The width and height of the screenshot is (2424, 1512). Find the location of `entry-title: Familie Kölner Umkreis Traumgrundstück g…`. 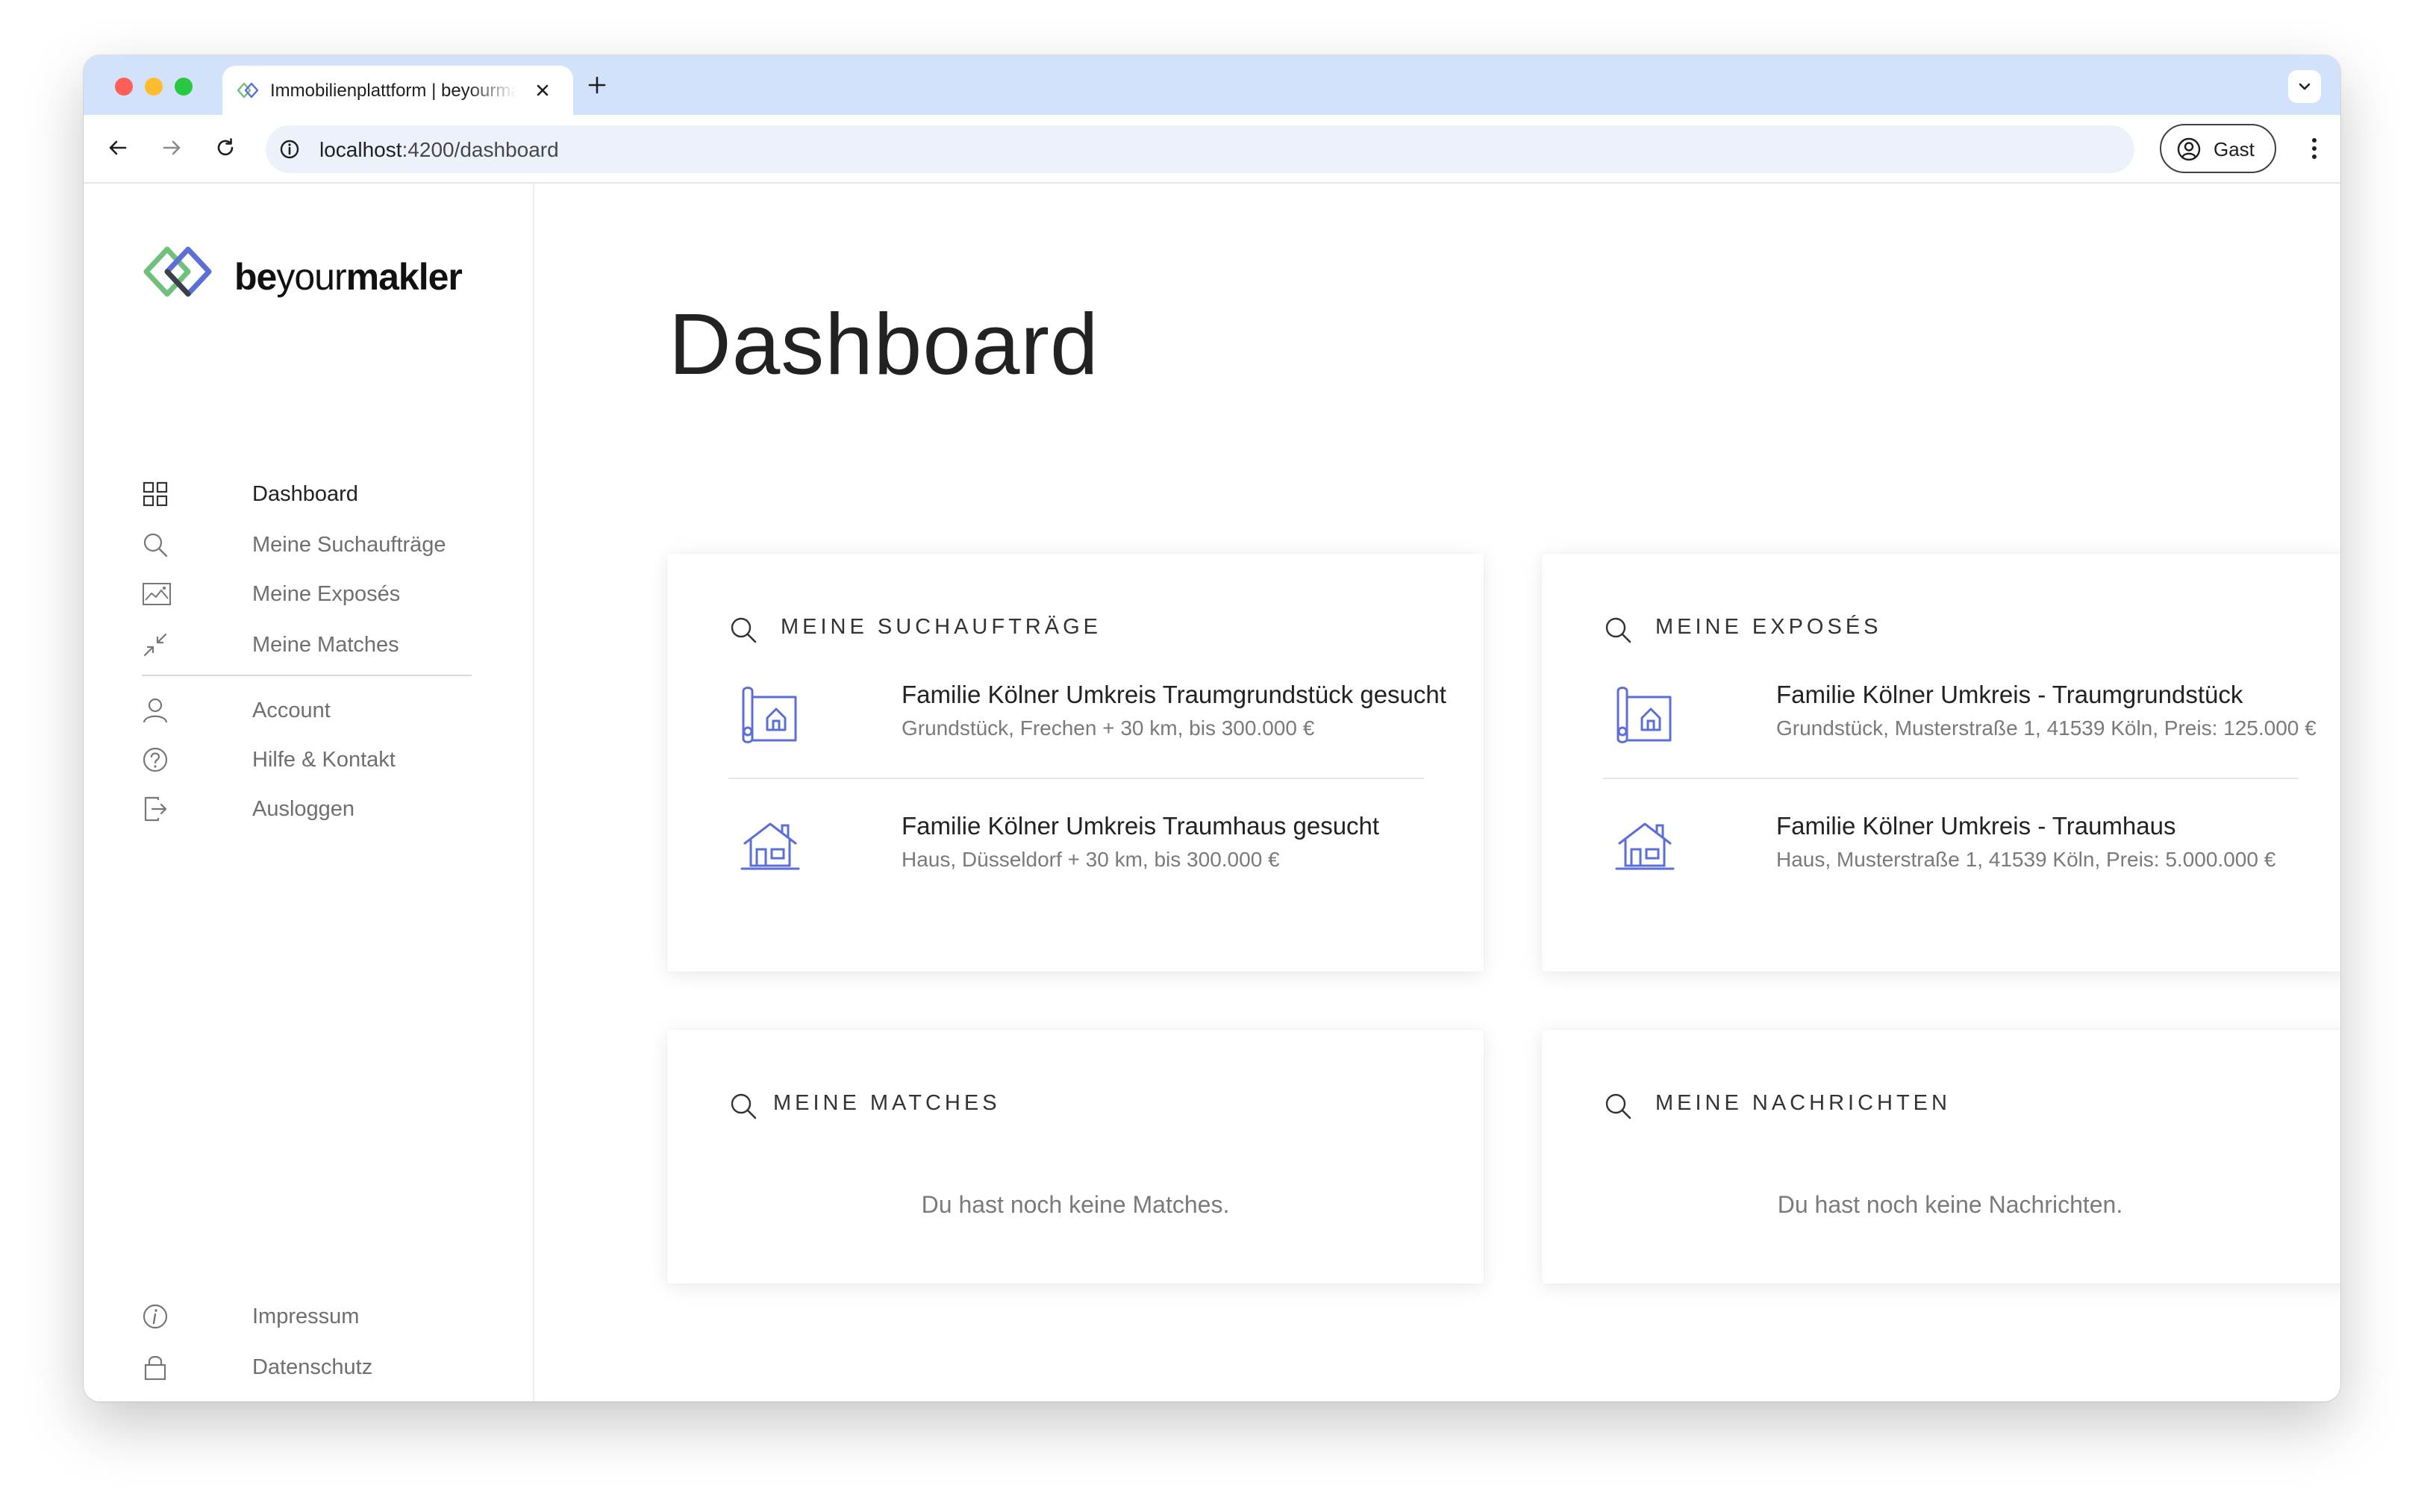

entry-title: Familie Kölner Umkreis Traumgrundstück g… is located at coordinates (1174, 694).